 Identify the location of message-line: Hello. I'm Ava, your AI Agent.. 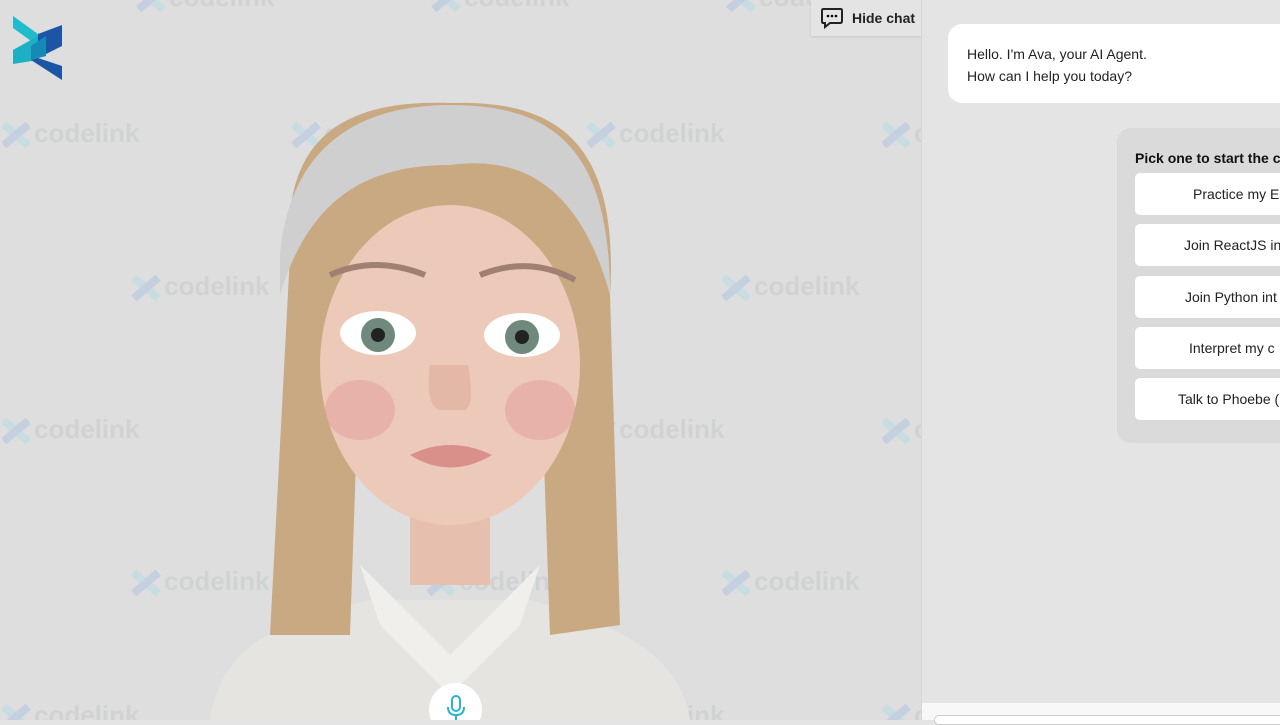
(1057, 54).